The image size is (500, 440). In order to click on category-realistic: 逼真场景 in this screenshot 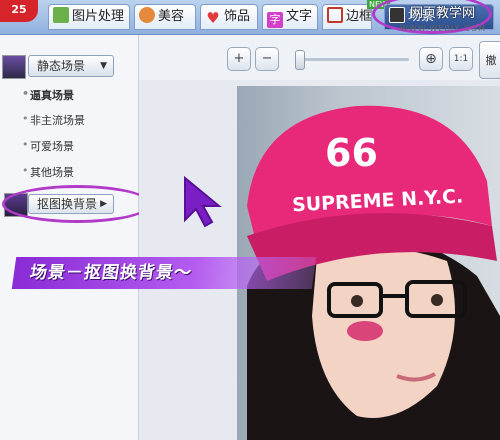, I will do `click(48, 95)`.